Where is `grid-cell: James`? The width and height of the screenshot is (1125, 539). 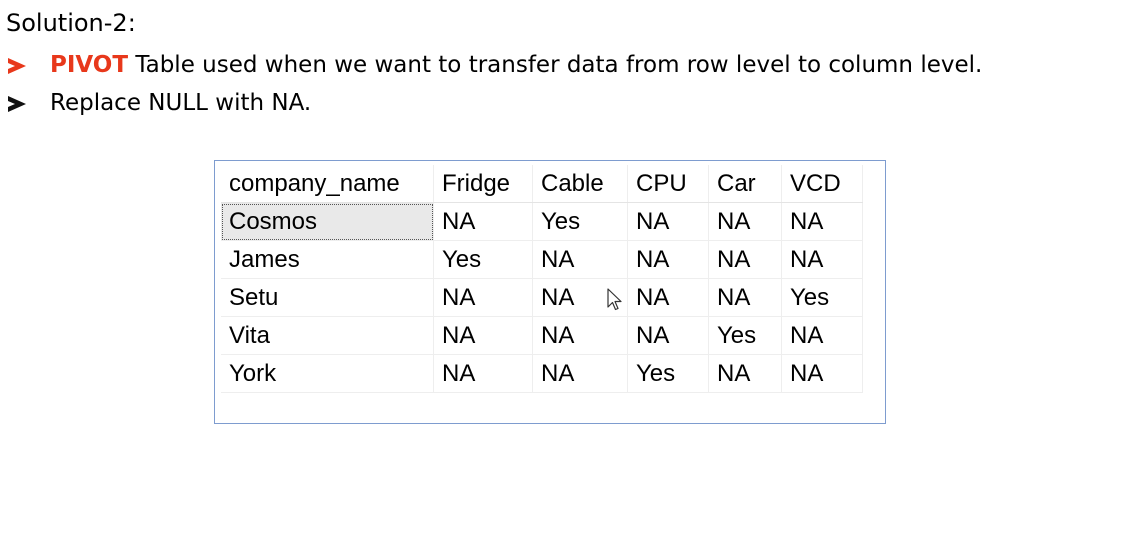
grid-cell: James is located at coordinates (327, 259).